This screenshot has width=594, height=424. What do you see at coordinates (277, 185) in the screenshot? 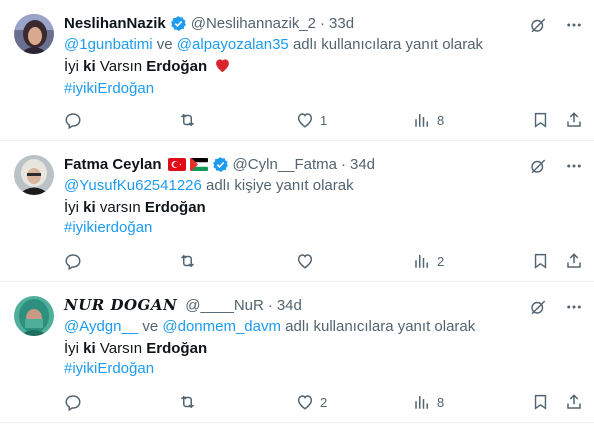
I see `replying-suffix: adlı kişiye yanıt olarak` at bounding box center [277, 185].